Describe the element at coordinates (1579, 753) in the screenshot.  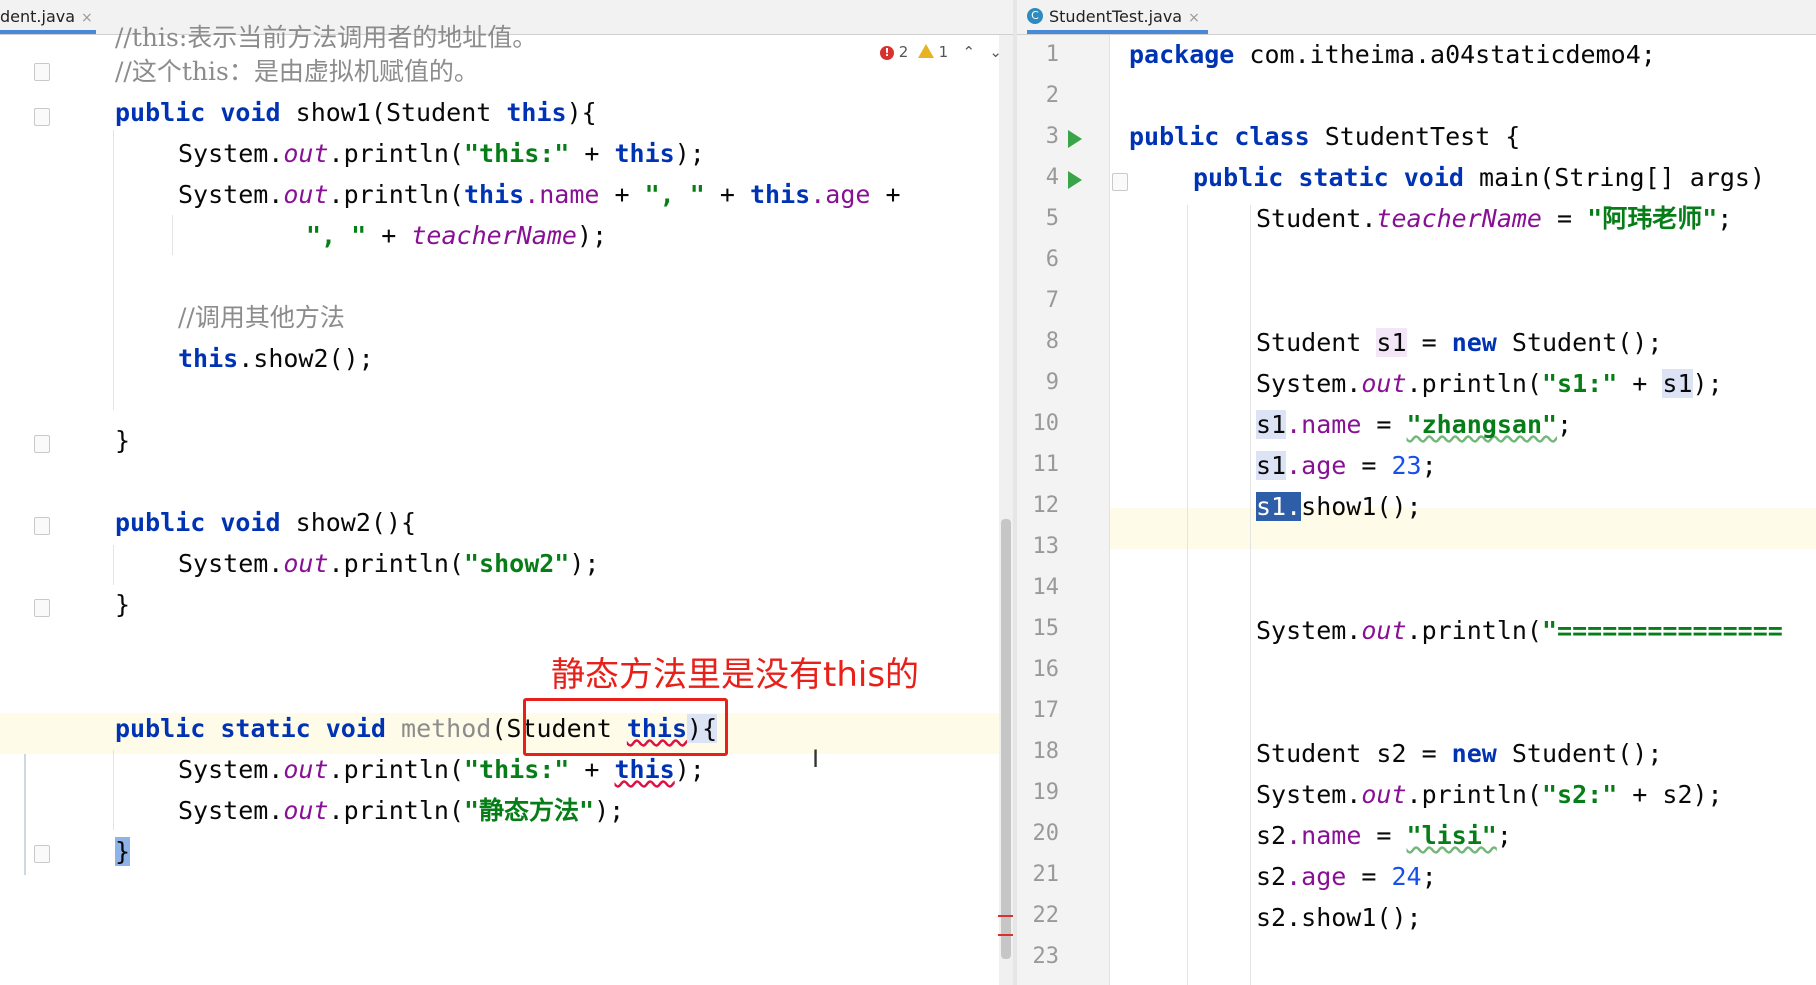
I see `code-text: Student();` at that location.